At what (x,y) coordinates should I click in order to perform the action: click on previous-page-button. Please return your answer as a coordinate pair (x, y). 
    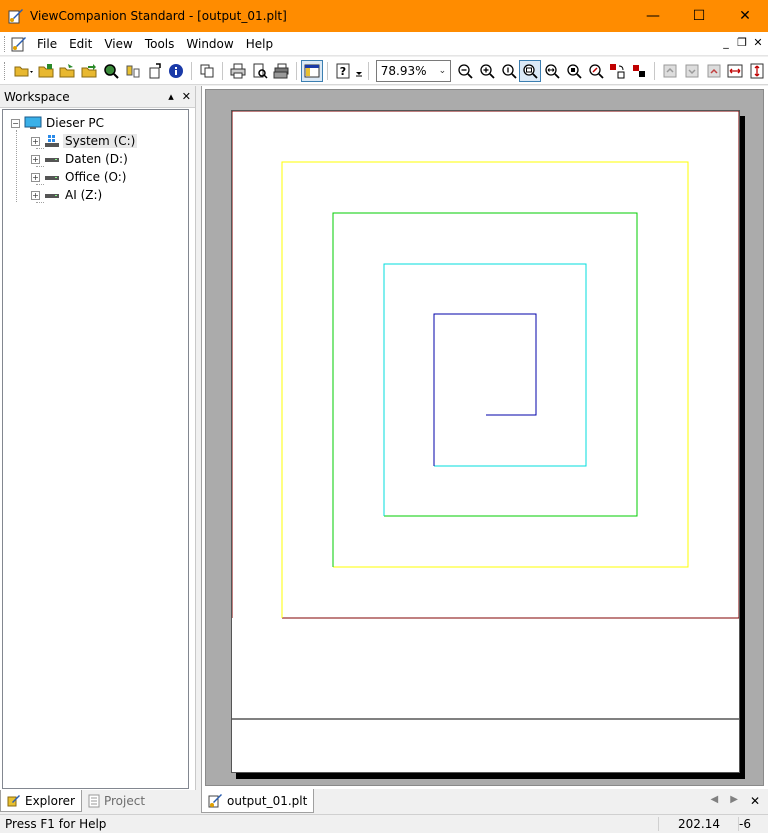
    Looking at the image, I should click on (670, 71).